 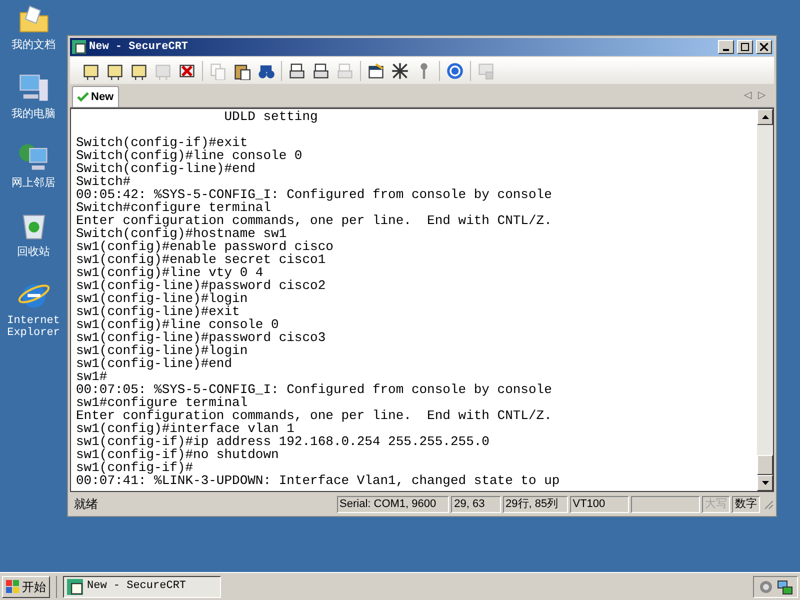 What do you see at coordinates (768, 504) in the screenshot?
I see `resize-grip-icon` at bounding box center [768, 504].